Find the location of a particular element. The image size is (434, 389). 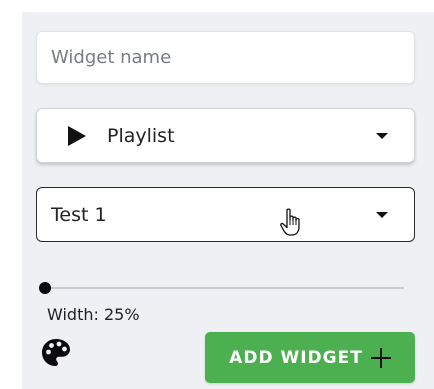

add-widget-label: ADD WIDGET is located at coordinates (296, 357).